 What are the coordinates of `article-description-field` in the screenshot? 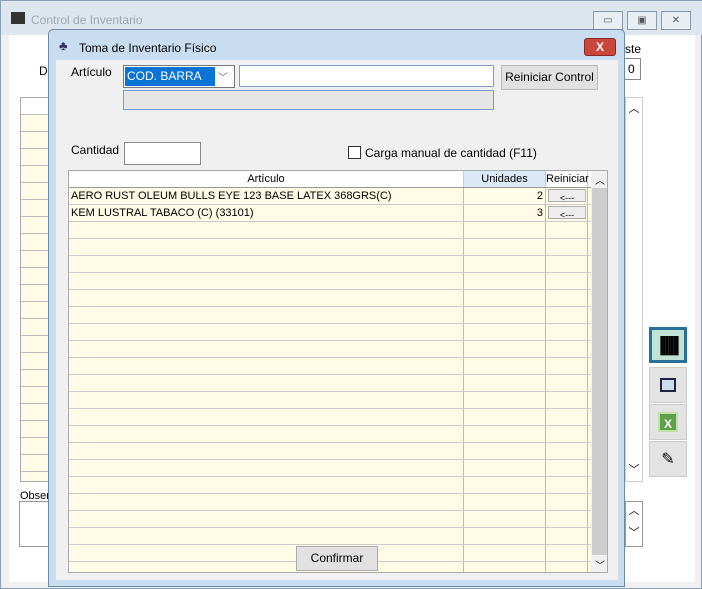 It's located at (308, 100).